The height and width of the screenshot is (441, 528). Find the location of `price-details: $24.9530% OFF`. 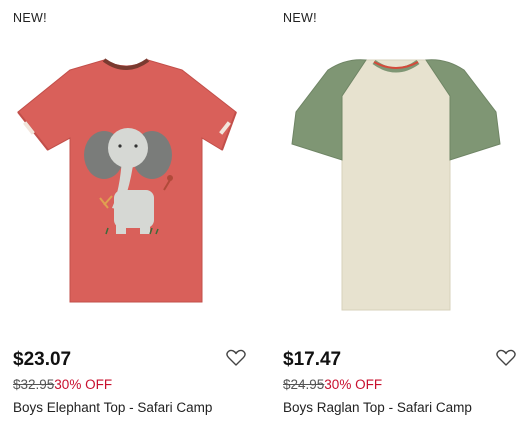

price-details: $24.9530% OFF is located at coordinates (332, 384).